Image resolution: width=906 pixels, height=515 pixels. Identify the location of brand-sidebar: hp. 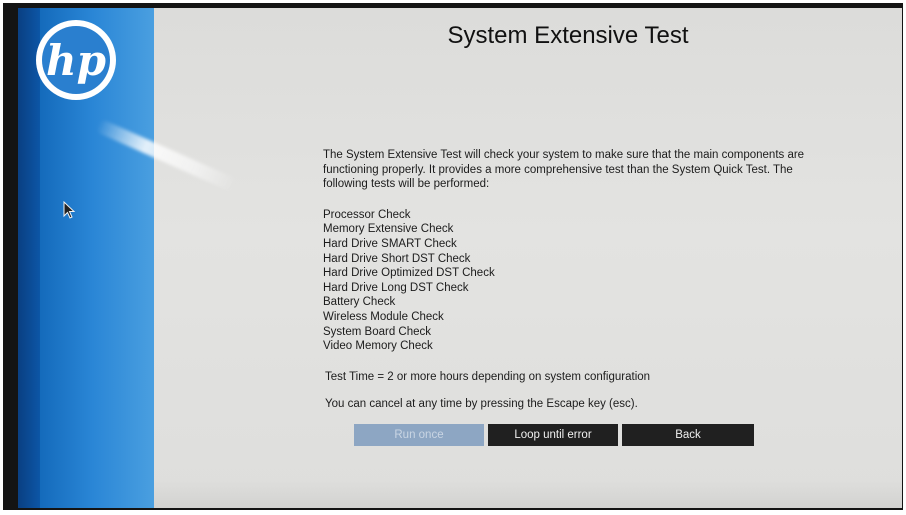
(86, 258).